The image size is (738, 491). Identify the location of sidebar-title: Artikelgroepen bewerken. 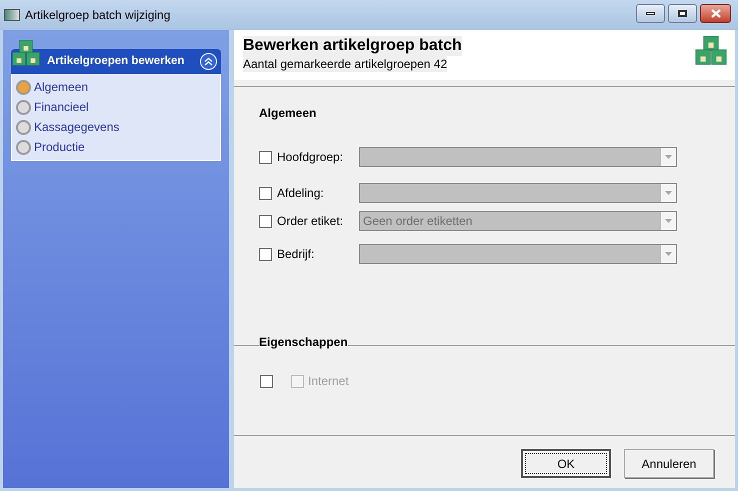
(115, 61).